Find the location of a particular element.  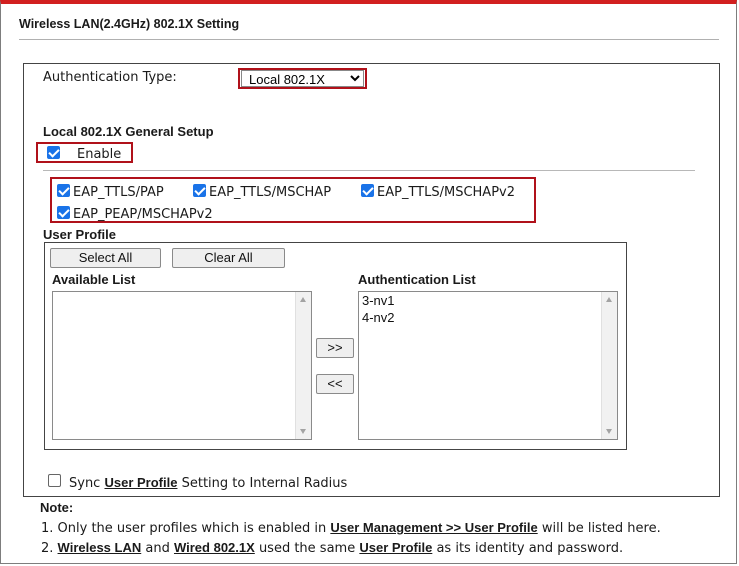

section-divider is located at coordinates (369, 170).